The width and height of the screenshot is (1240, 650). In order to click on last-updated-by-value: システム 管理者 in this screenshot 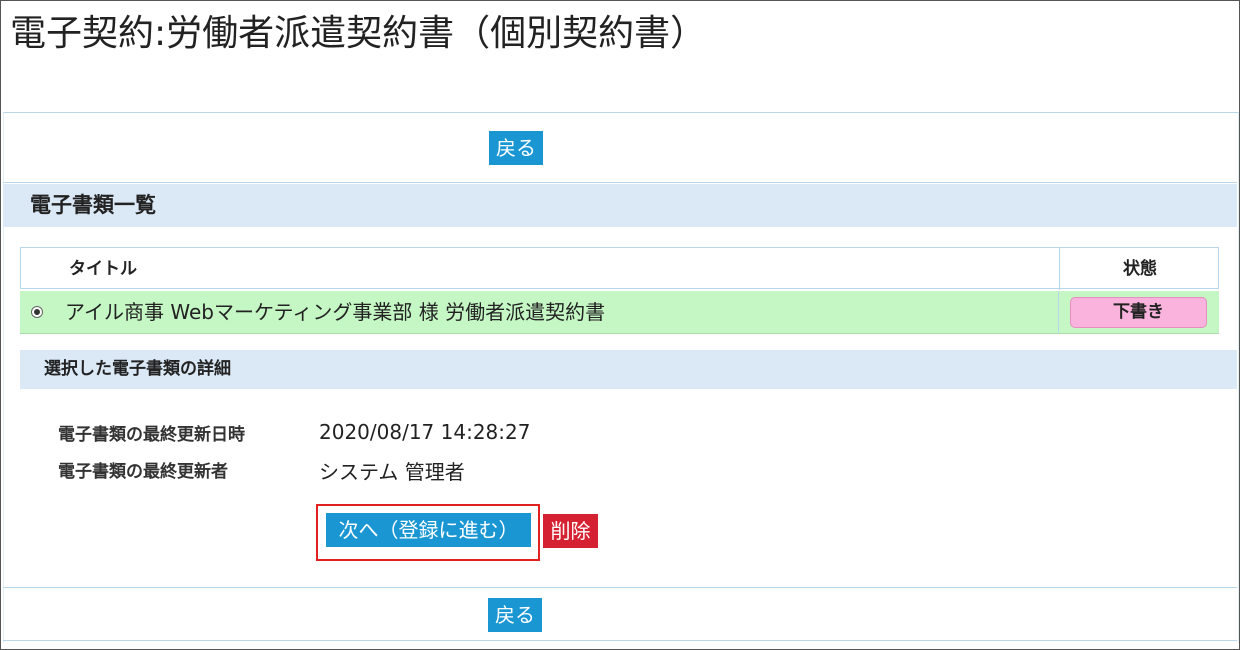, I will do `click(392, 472)`.